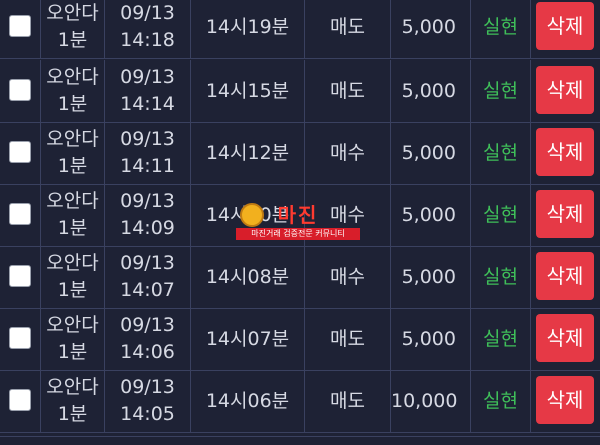 The height and width of the screenshot is (445, 600). I want to click on round-cell: 14시08분, so click(247, 277).